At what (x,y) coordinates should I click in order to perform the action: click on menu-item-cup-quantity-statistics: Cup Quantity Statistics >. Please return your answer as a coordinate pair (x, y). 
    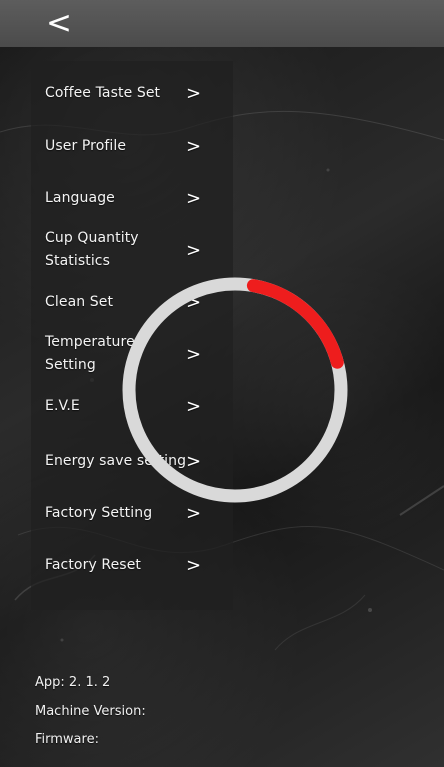
    Looking at the image, I should click on (130, 250).